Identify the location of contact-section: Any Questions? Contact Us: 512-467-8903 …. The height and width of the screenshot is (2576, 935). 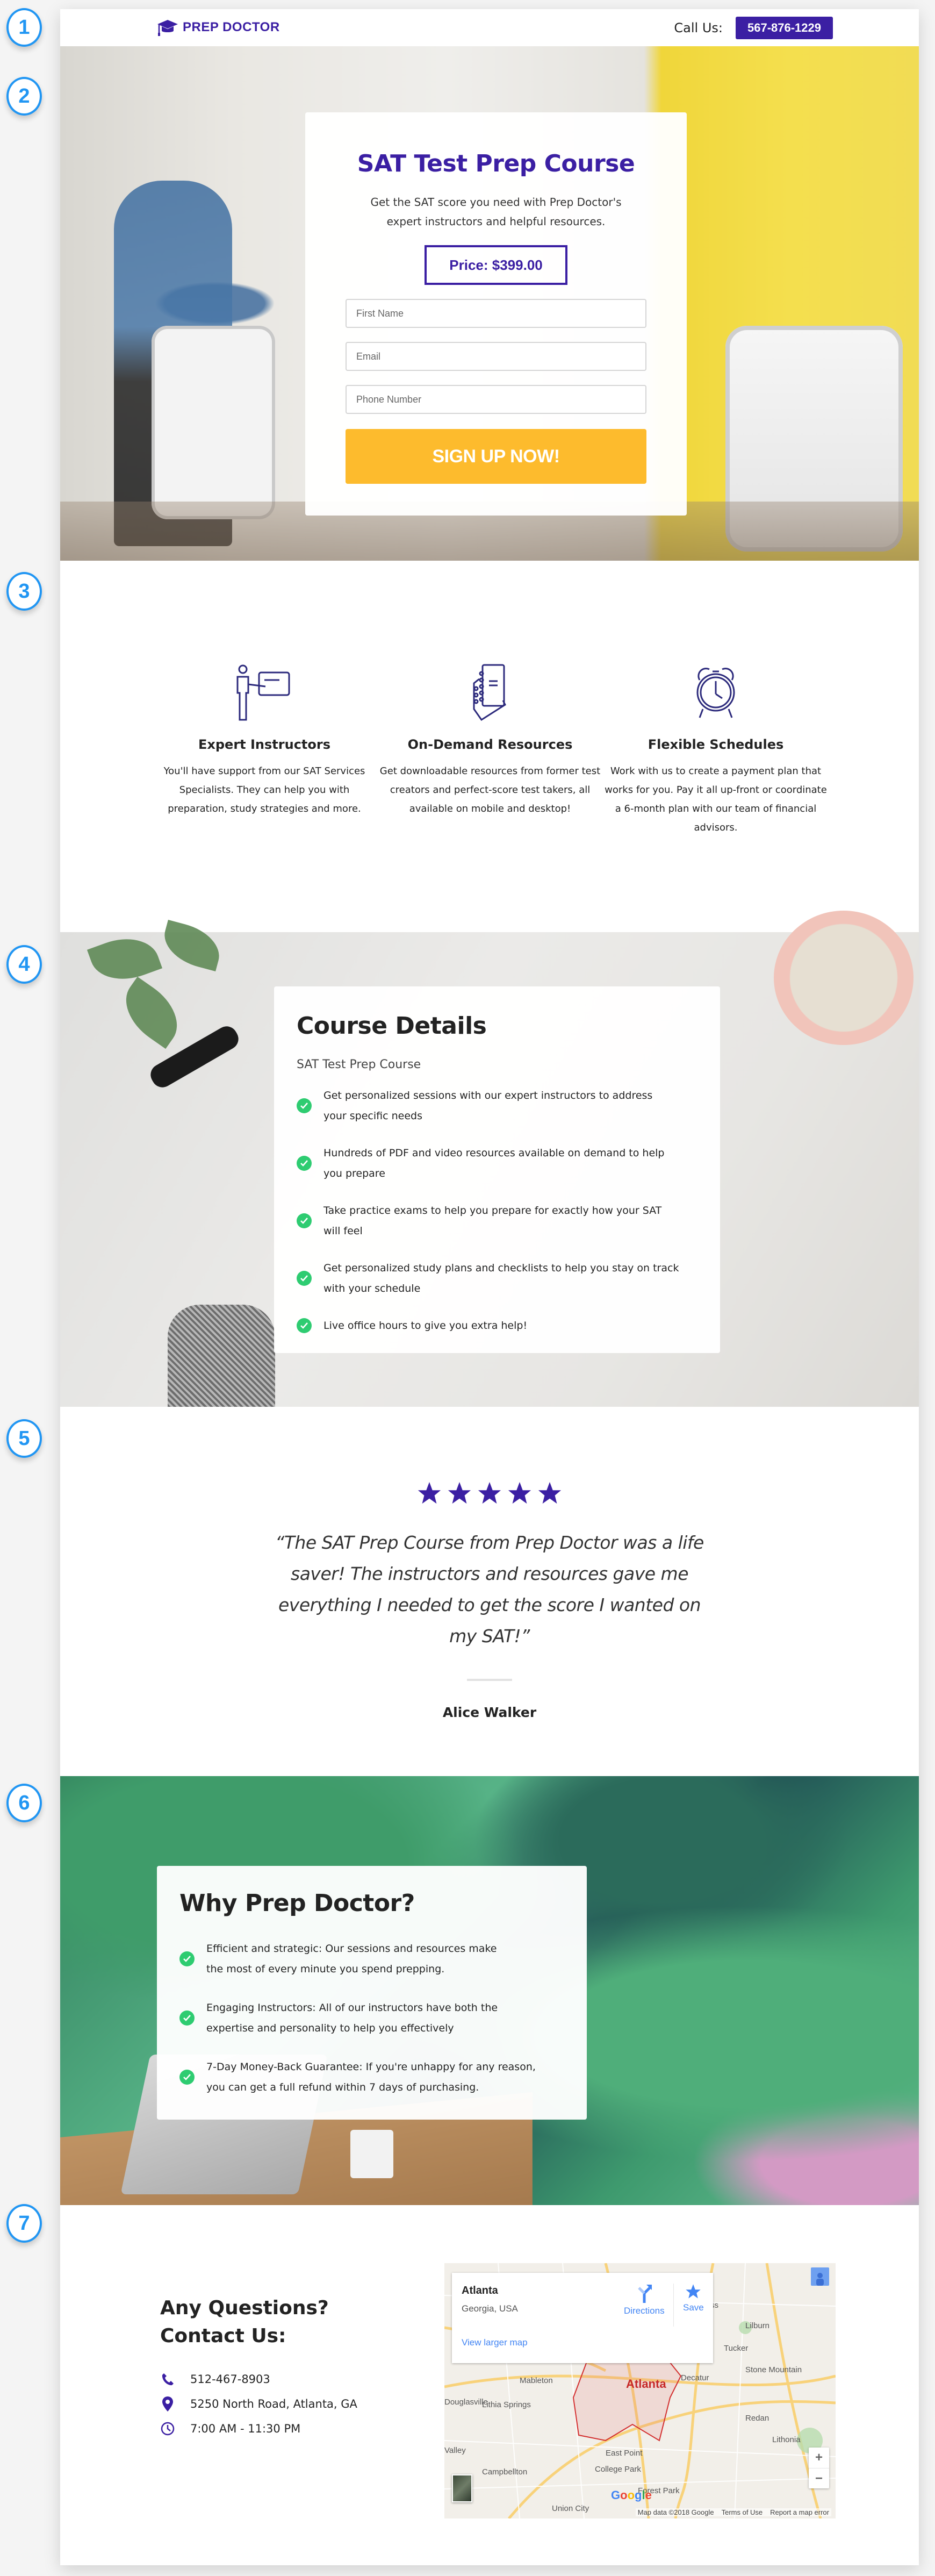
(489, 2385).